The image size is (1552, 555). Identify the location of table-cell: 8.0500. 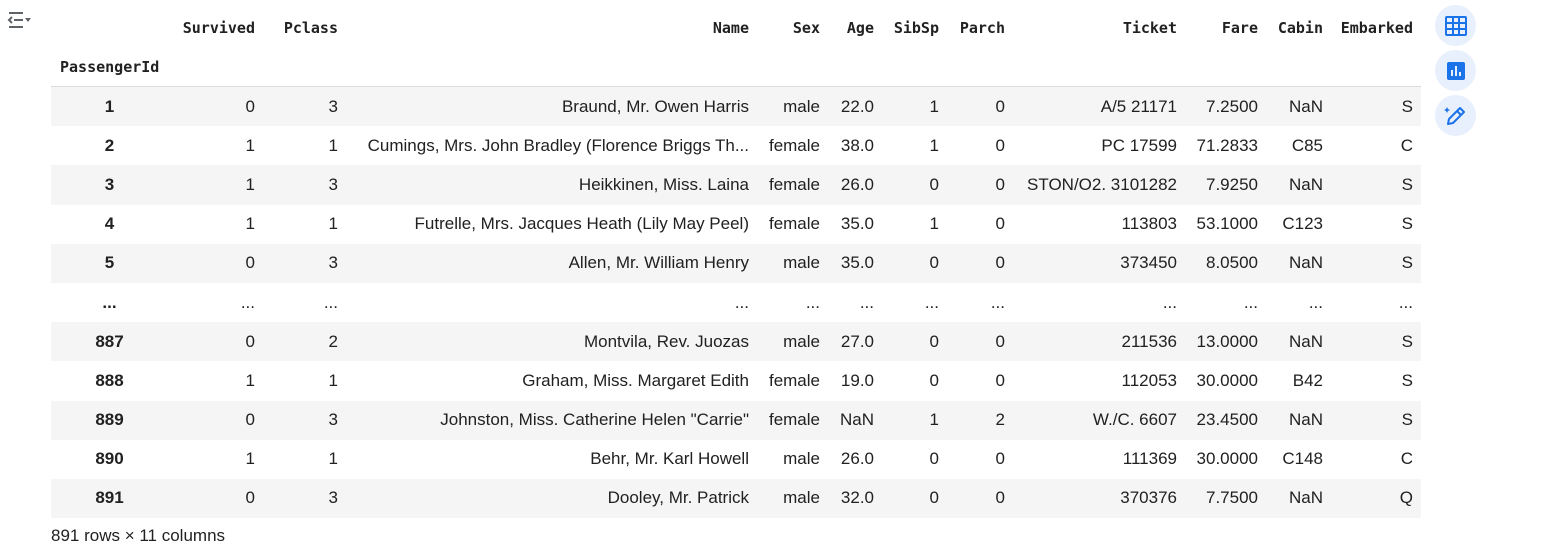
(1232, 263).